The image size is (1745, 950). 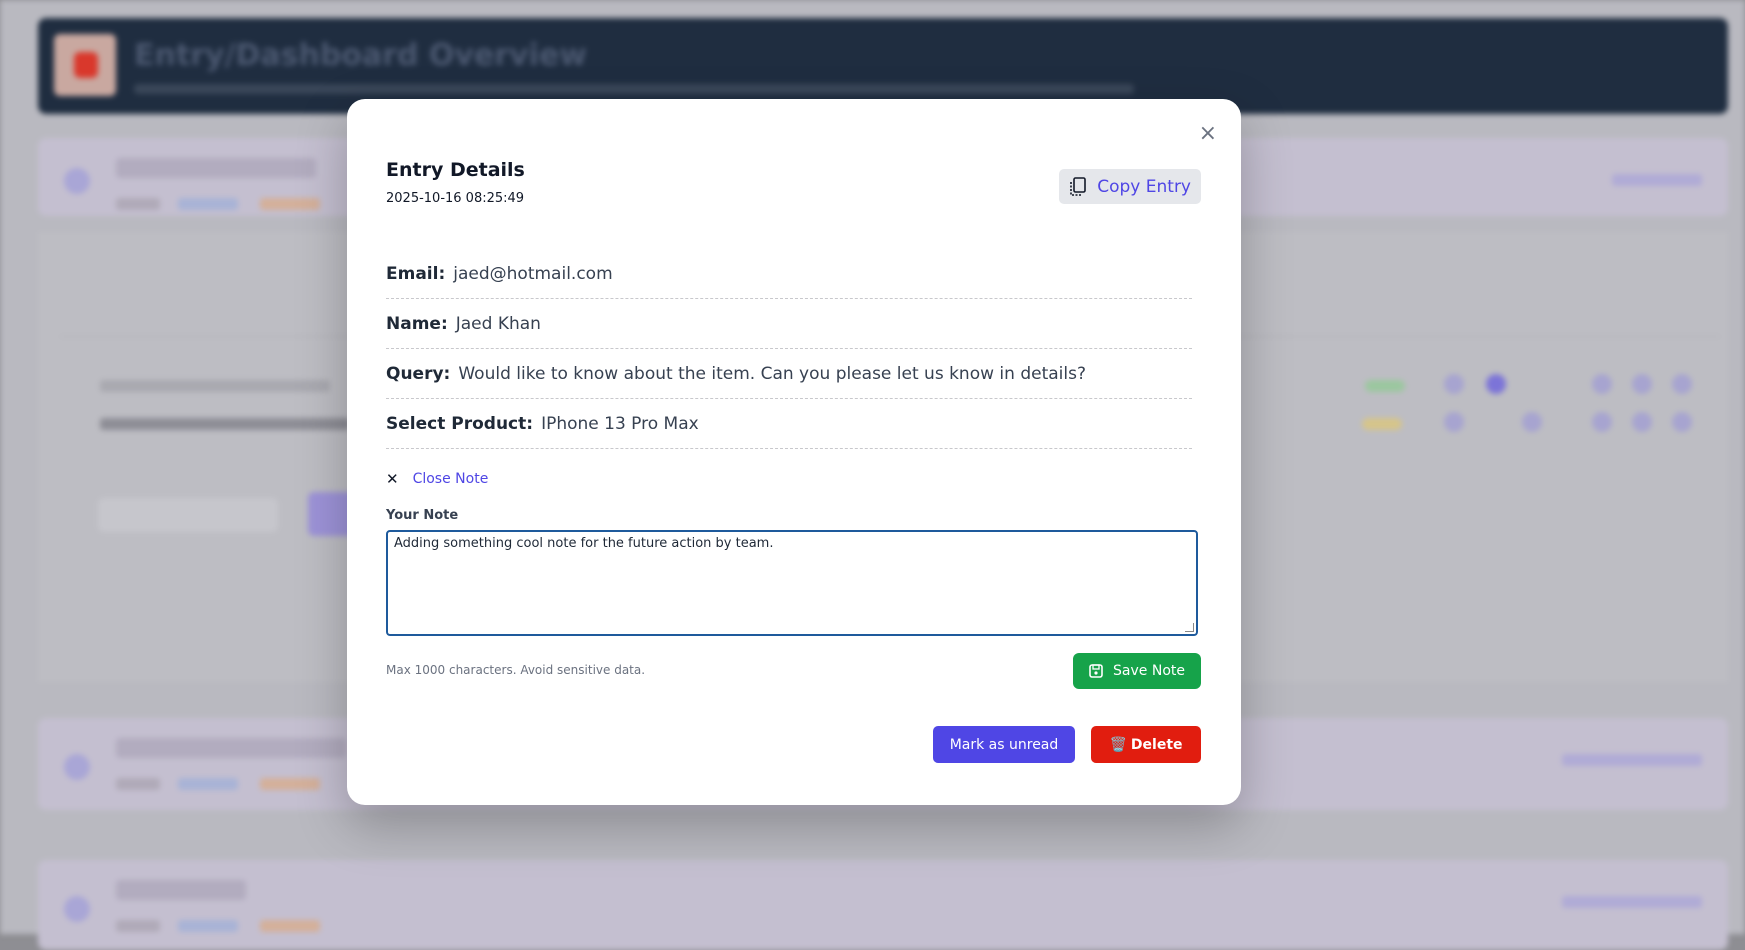 What do you see at coordinates (1149, 671) in the screenshot?
I see `save-note-label: Save Note` at bounding box center [1149, 671].